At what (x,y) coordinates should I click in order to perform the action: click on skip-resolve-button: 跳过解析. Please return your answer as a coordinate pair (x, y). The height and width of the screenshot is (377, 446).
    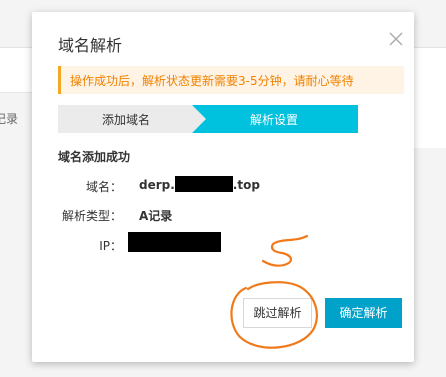
    Looking at the image, I should click on (277, 313).